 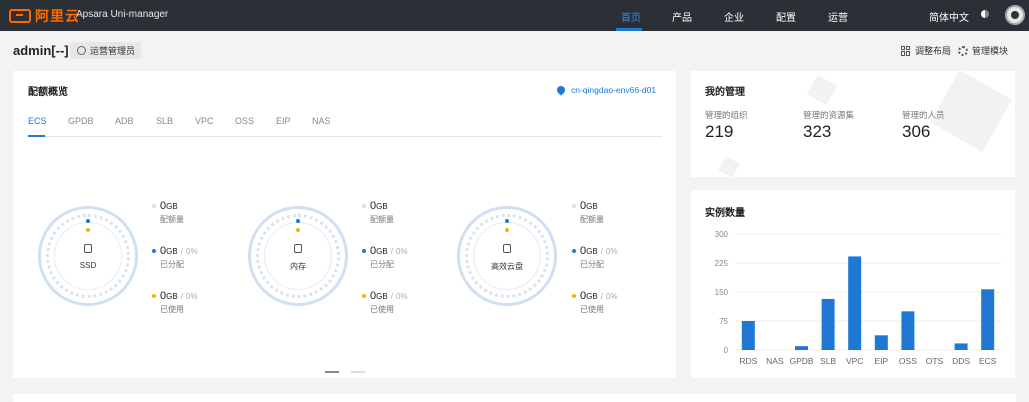 What do you see at coordinates (722, 292) in the screenshot?
I see `y-tick-label: 150` at bounding box center [722, 292].